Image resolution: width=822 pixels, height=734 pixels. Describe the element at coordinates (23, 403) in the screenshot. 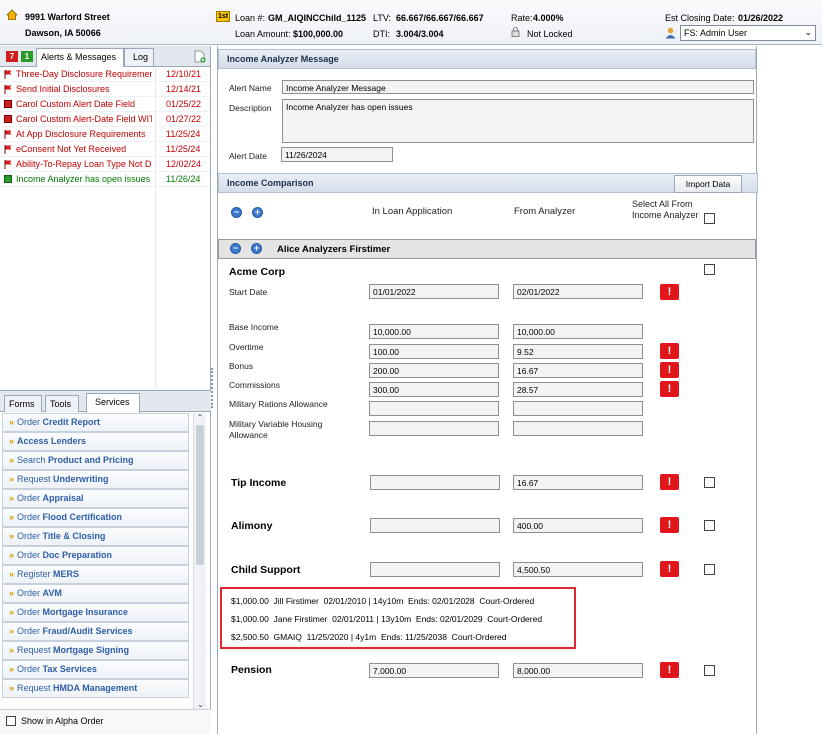

I see `tab-forms: Forms` at that location.